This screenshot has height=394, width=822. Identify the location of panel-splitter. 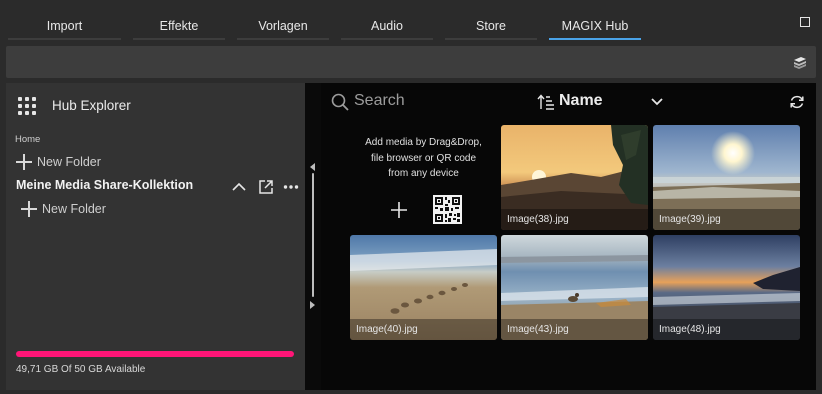
(313, 236).